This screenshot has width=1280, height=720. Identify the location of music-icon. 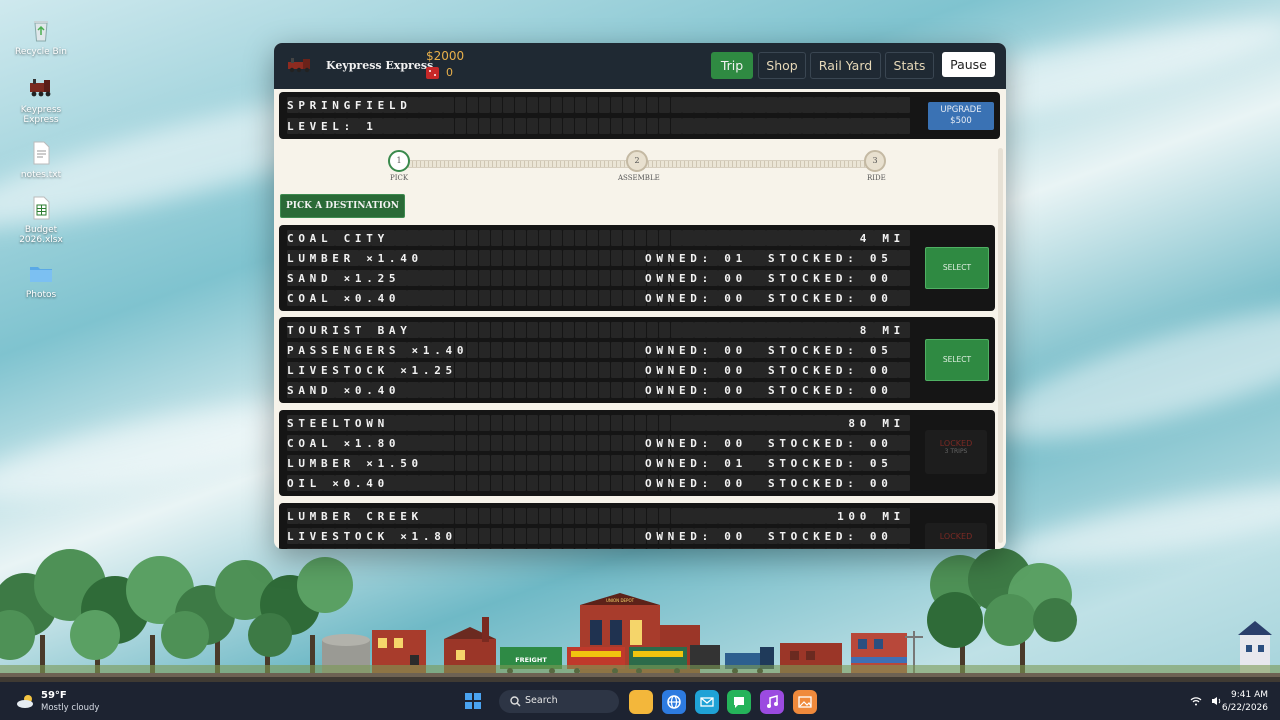
(772, 702).